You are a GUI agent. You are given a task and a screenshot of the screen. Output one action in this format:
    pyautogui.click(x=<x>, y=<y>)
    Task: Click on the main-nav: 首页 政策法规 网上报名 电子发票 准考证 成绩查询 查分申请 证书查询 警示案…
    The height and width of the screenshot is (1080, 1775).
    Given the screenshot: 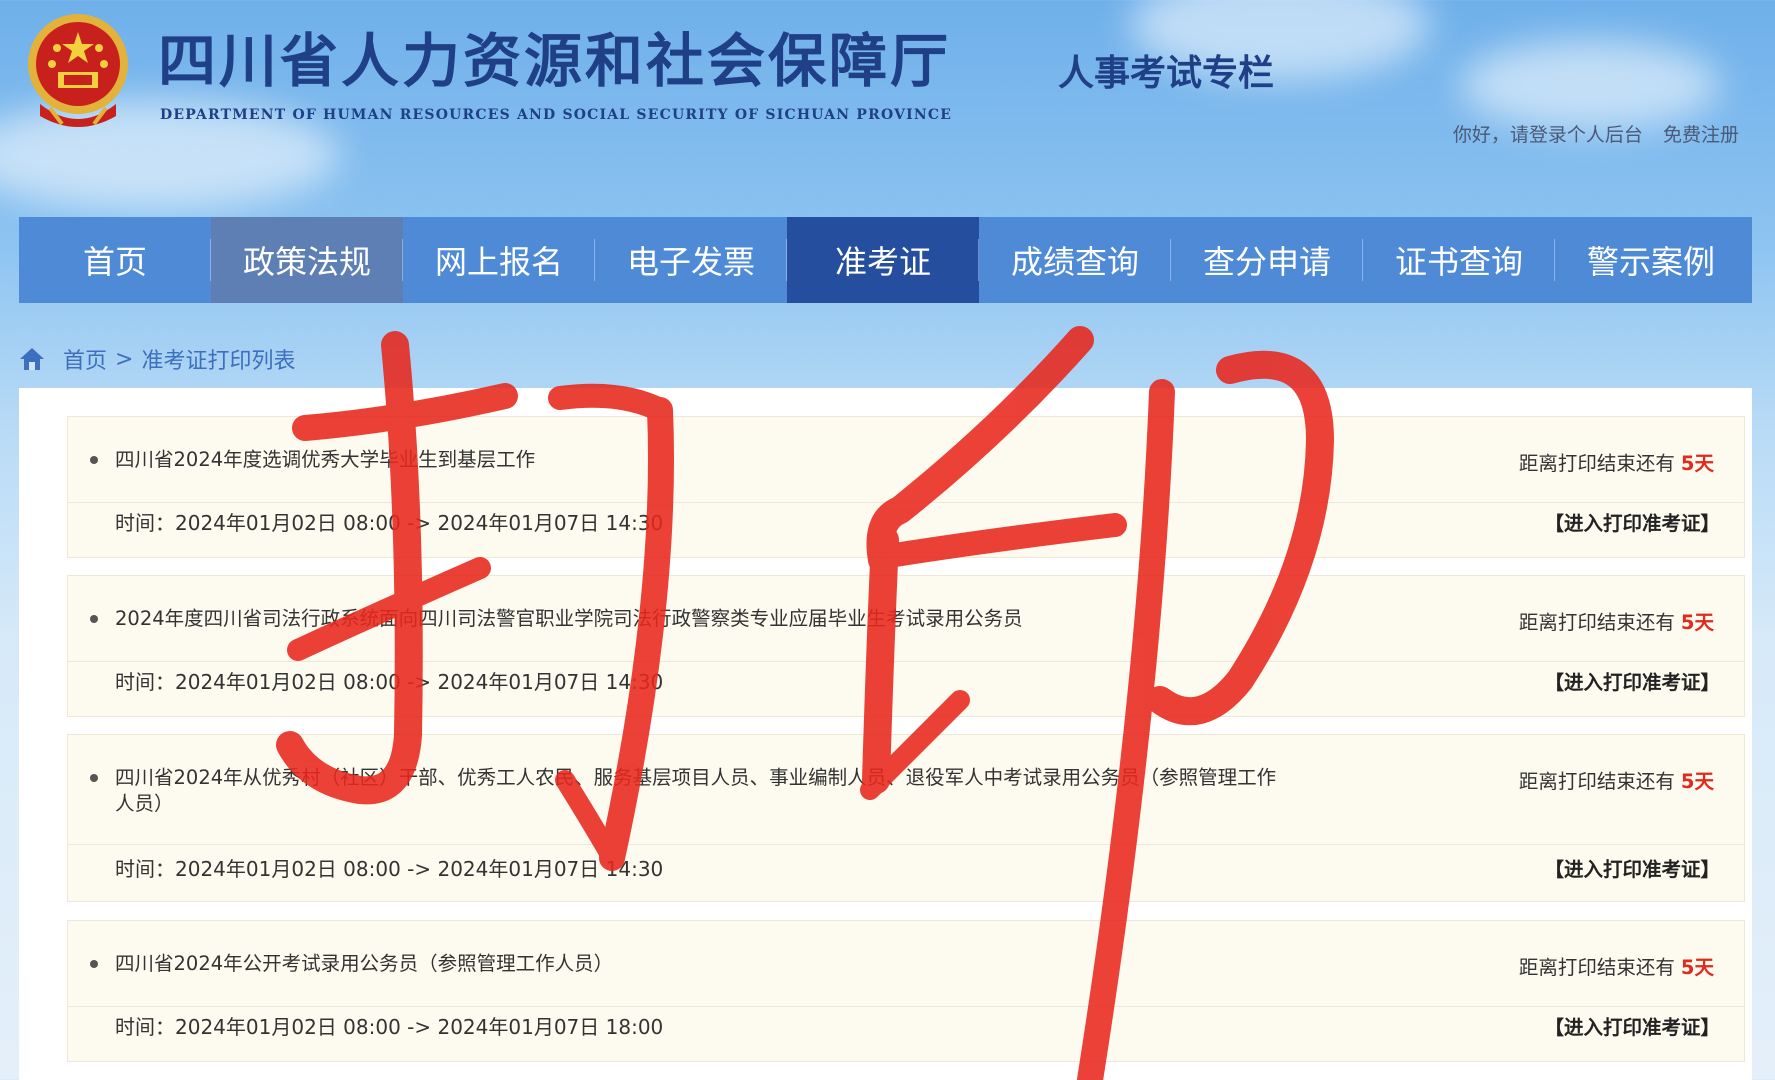 What is the action you would take?
    pyautogui.click(x=885, y=260)
    